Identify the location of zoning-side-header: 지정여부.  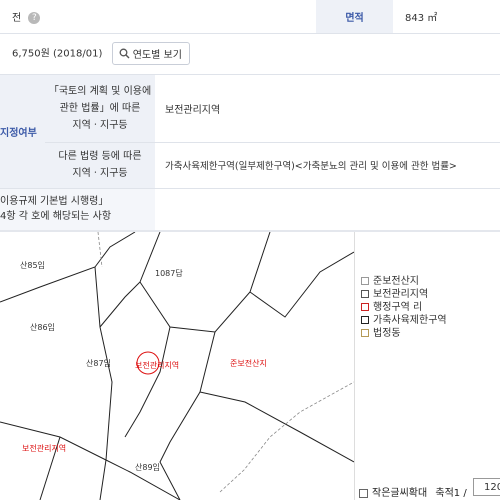
(22, 131).